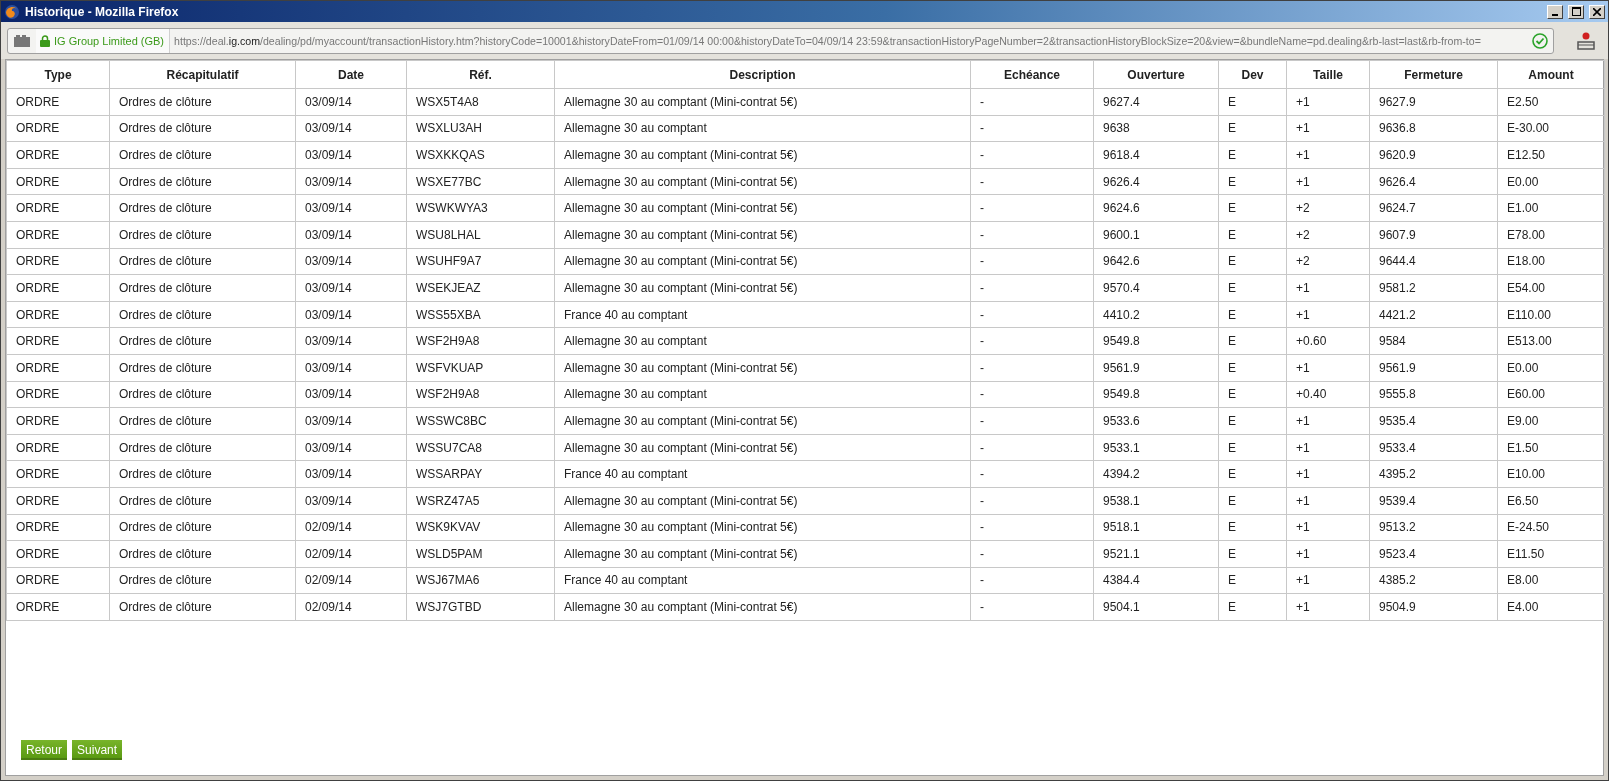 This screenshot has height=781, width=1609. I want to click on table-cell: WSF2H9A8, so click(480, 341).